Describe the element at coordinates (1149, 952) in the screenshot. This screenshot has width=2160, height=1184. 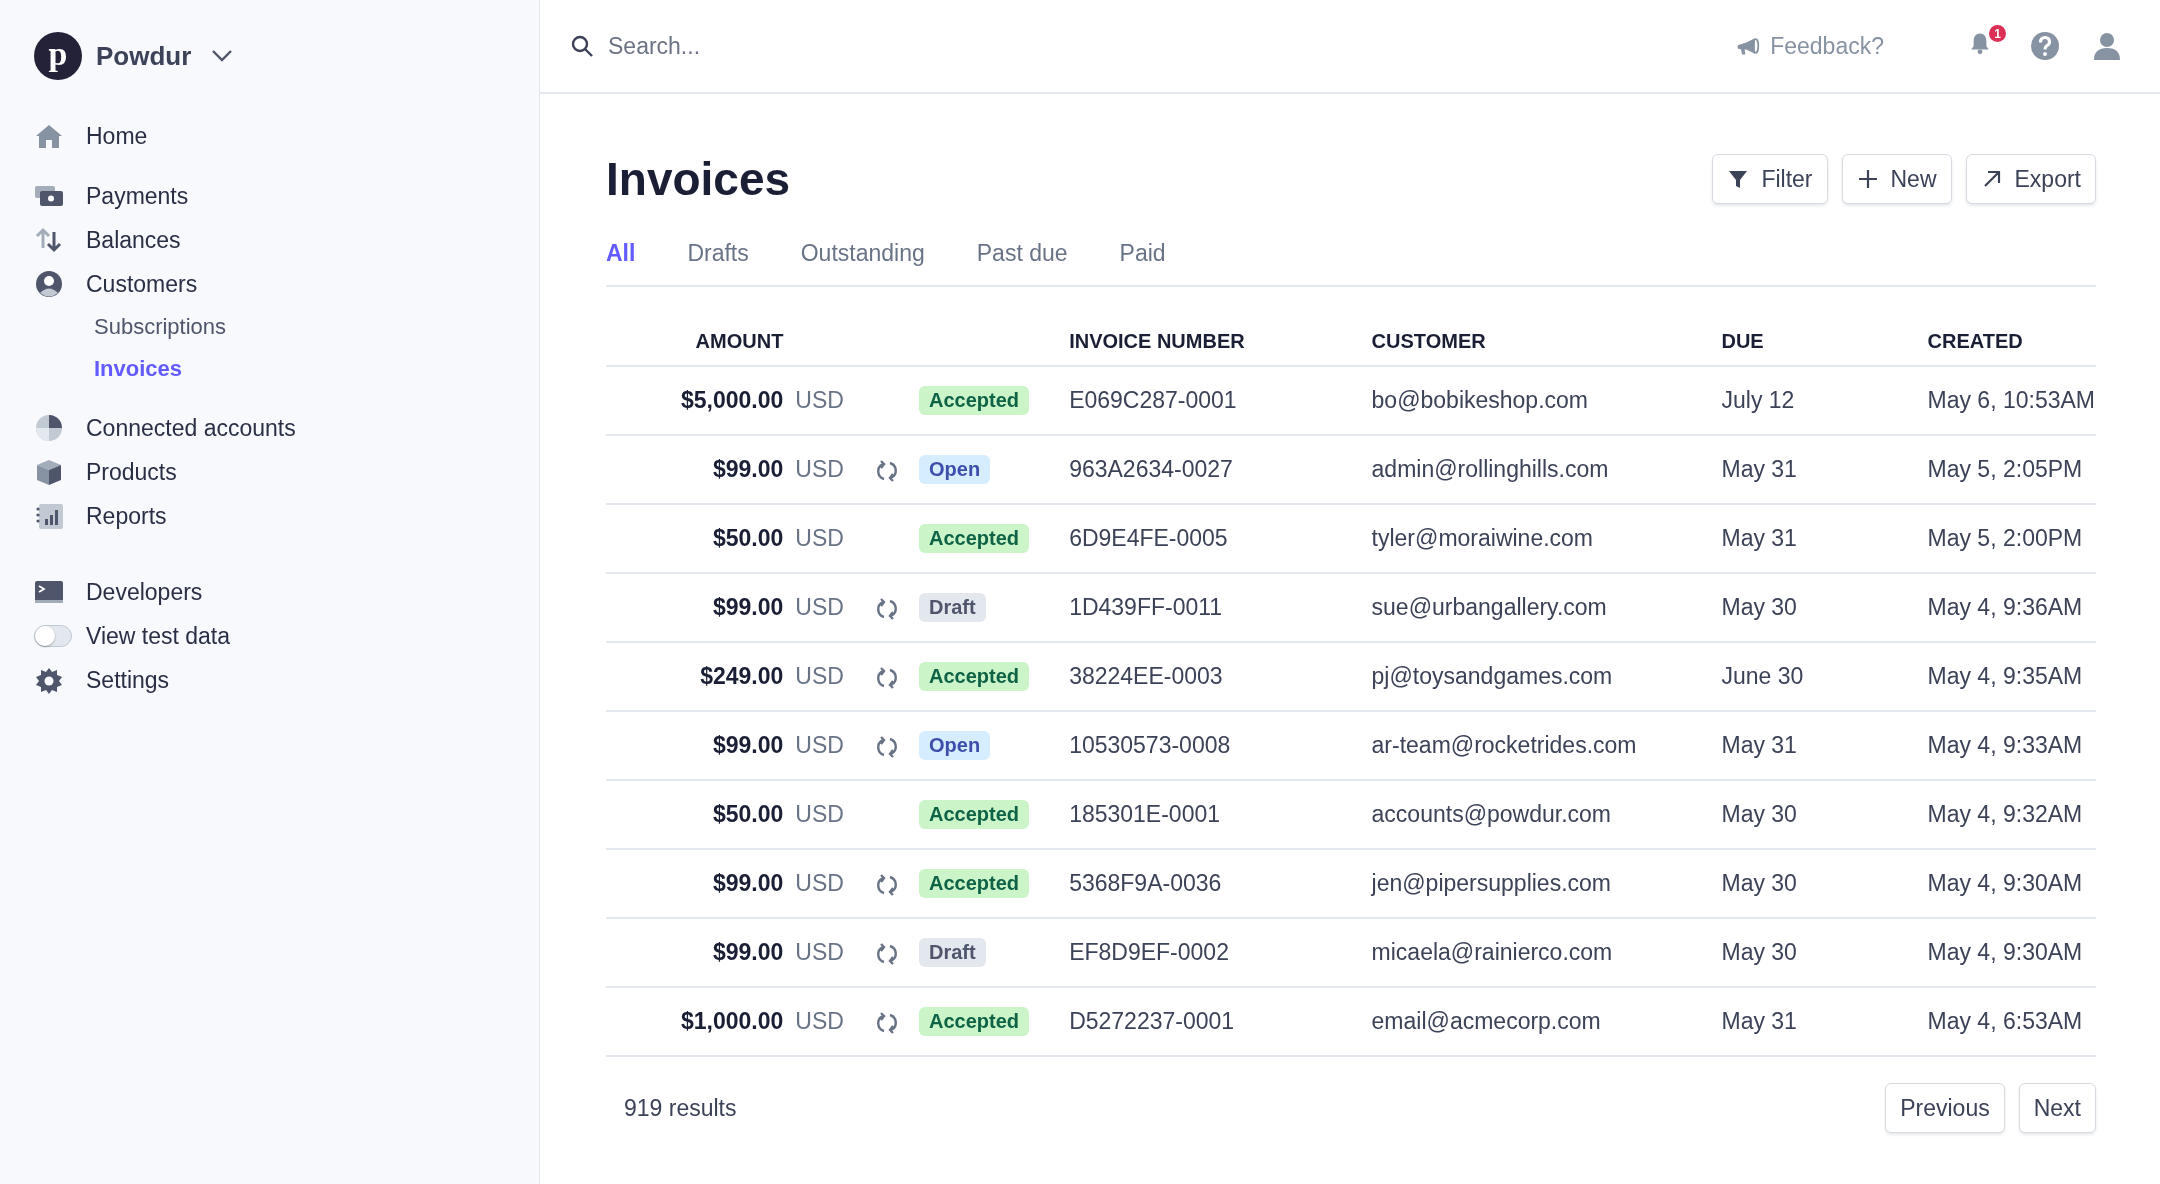
I see `invoice-number: EF8D9EF-0002` at that location.